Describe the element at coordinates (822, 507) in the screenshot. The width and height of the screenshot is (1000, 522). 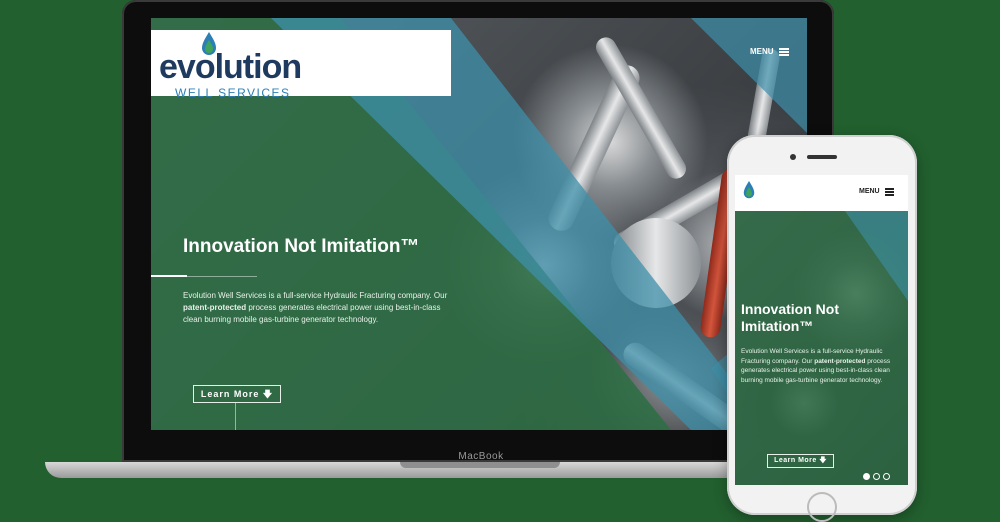
I see `phone-home-button` at that location.